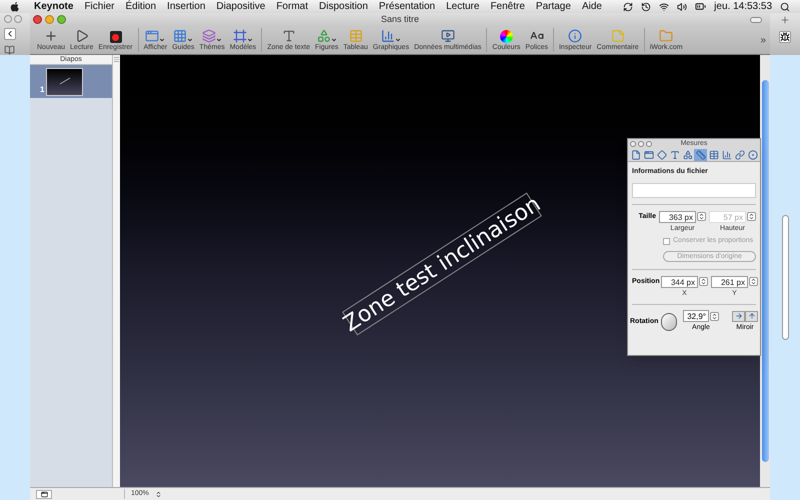 This screenshot has height=500, width=800. What do you see at coordinates (65, 82) in the screenshot?
I see `slide-thumbnail` at bounding box center [65, 82].